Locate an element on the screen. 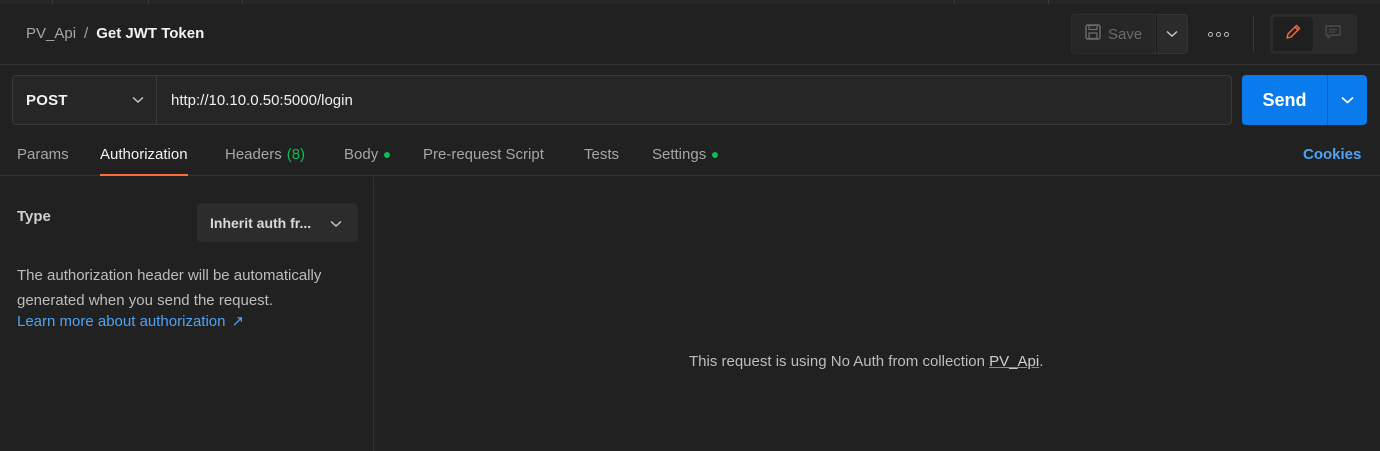 This screenshot has width=1380, height=451. tab-authorization: Authorization is located at coordinates (144, 154).